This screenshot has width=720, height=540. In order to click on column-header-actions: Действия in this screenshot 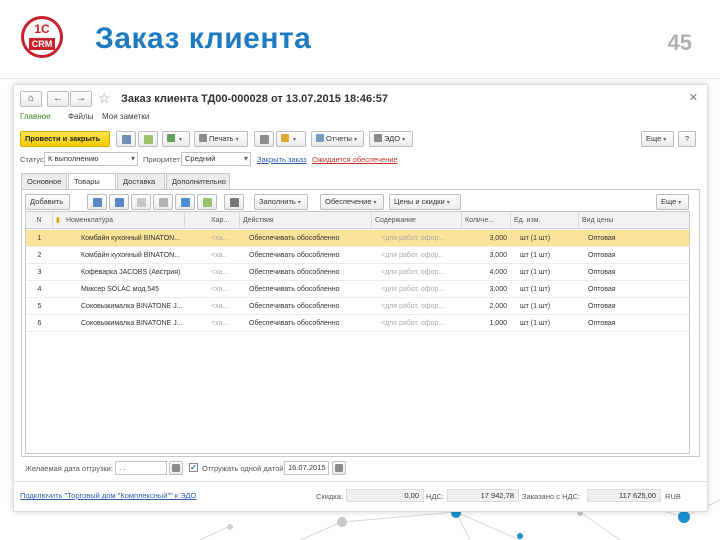, I will do `click(306, 220)`.